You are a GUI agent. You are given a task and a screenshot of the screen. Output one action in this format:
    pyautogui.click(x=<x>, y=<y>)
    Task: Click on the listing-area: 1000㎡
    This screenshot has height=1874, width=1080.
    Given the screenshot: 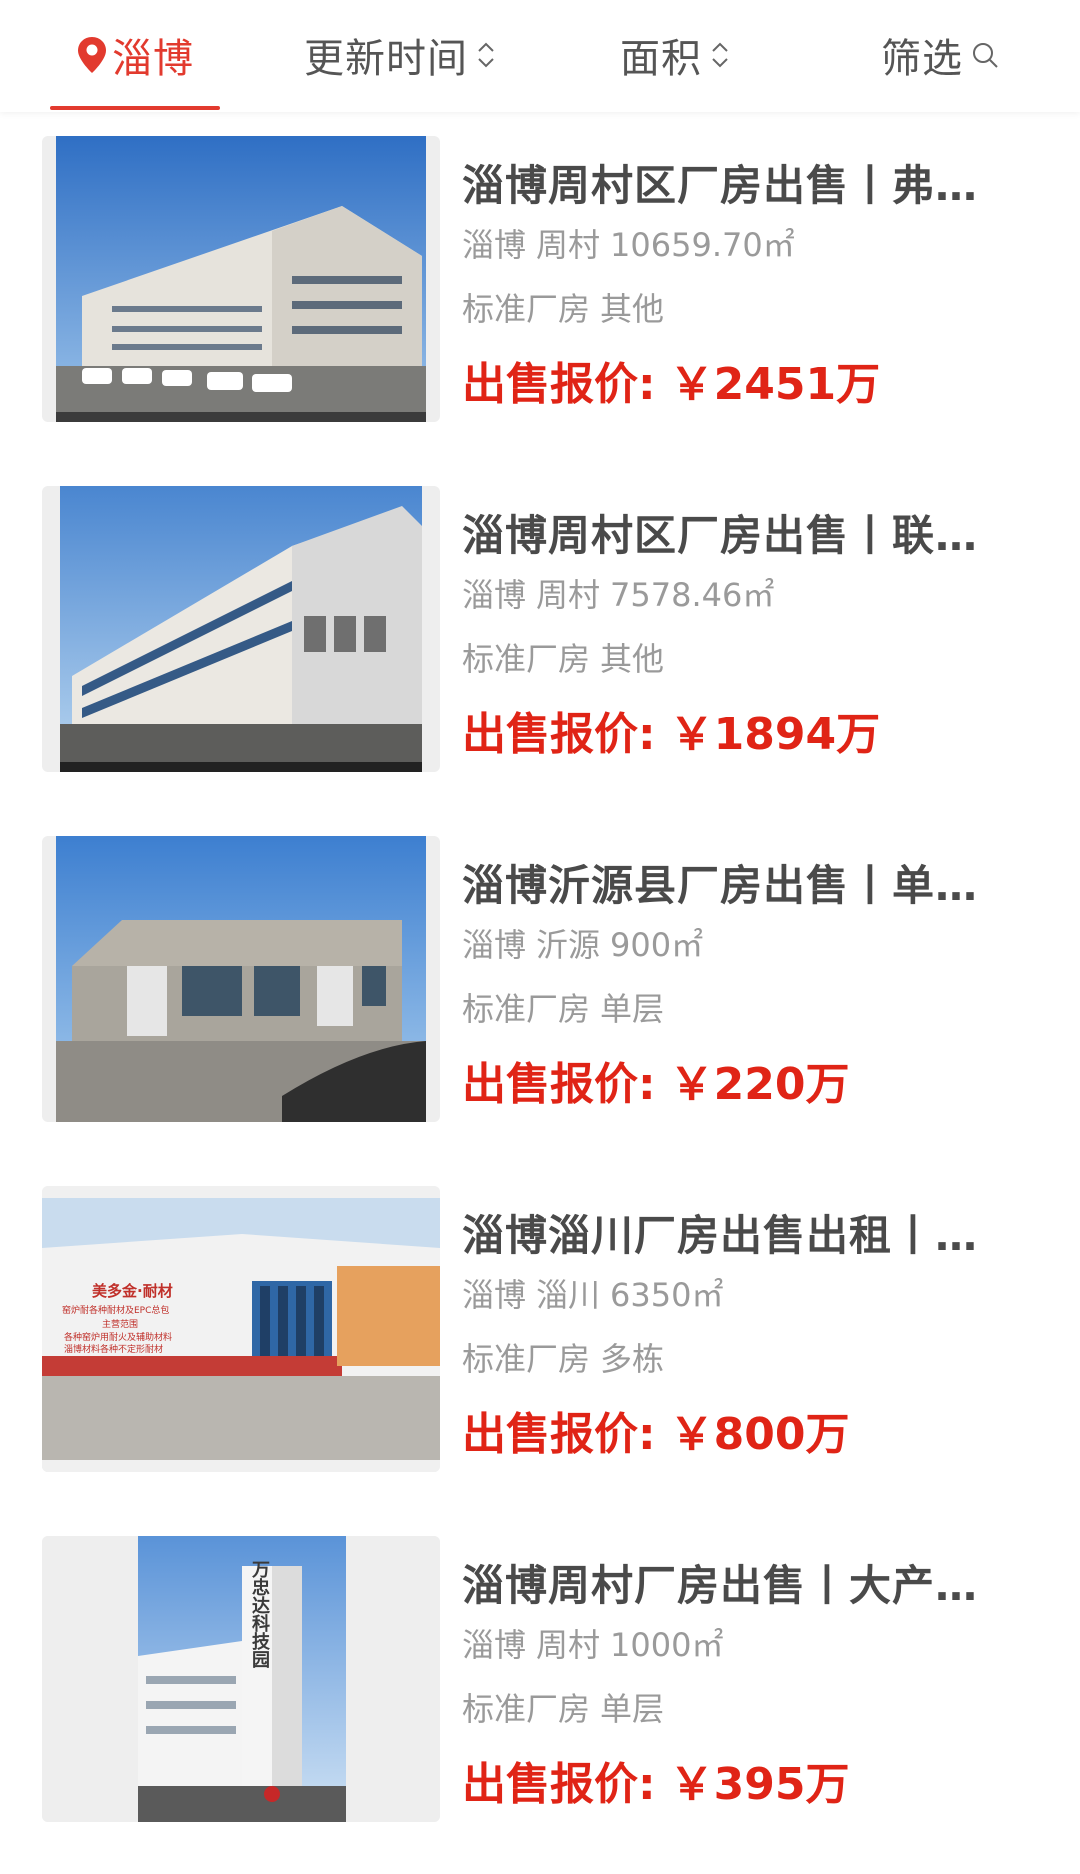 What is the action you would take?
    pyautogui.click(x=667, y=1645)
    